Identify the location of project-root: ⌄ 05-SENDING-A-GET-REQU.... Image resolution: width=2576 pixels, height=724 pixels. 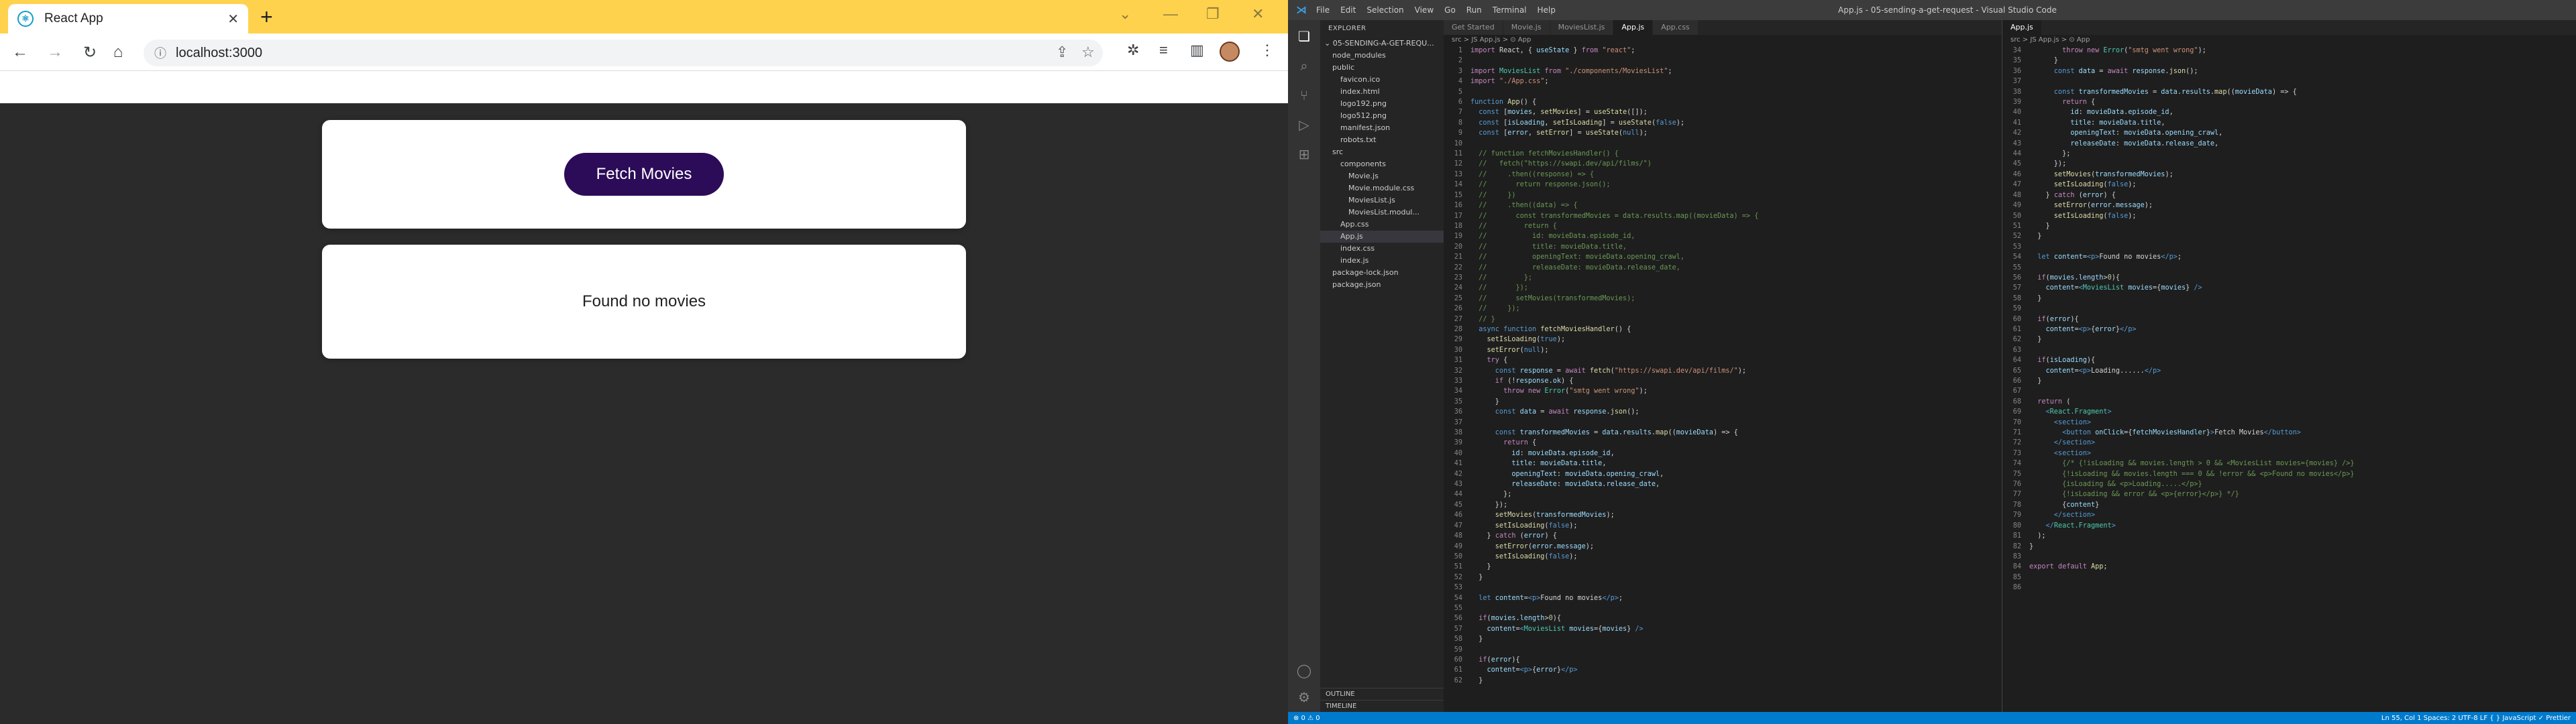
(1382, 44).